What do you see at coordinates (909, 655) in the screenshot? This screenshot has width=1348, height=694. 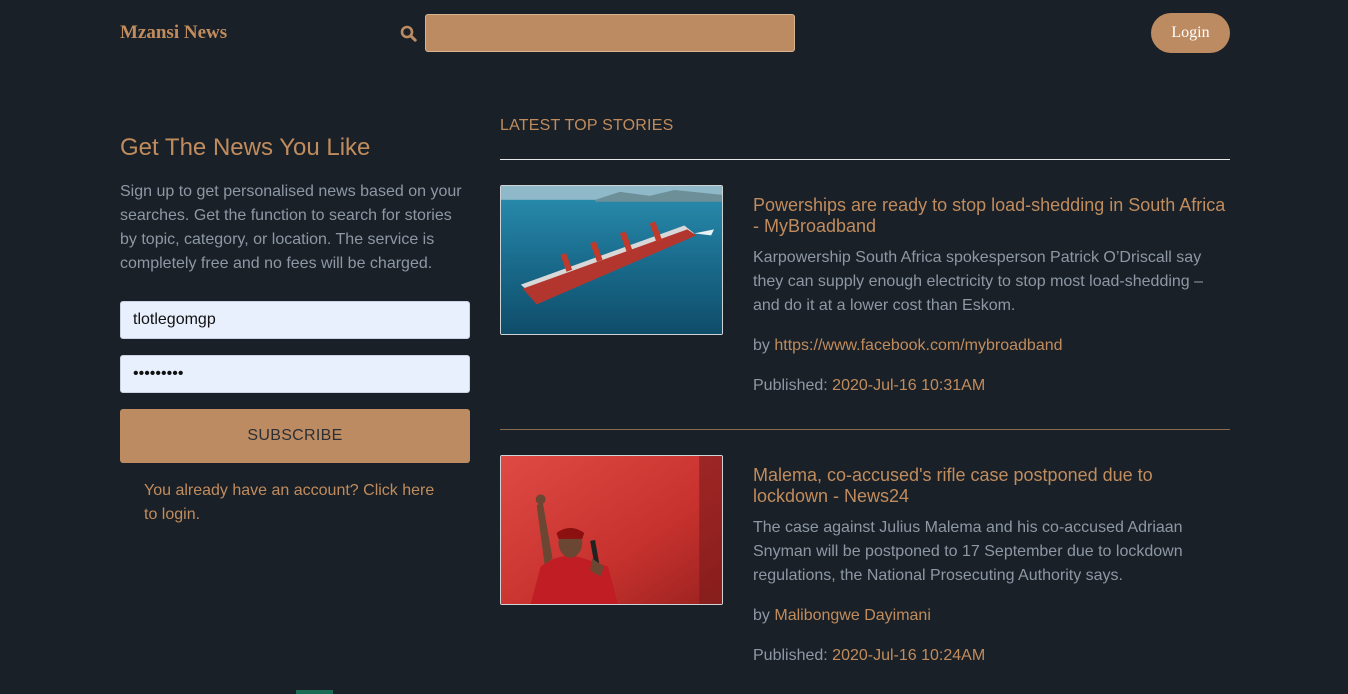 I see `published-date: 2020-Jul-16 10:24AM` at bounding box center [909, 655].